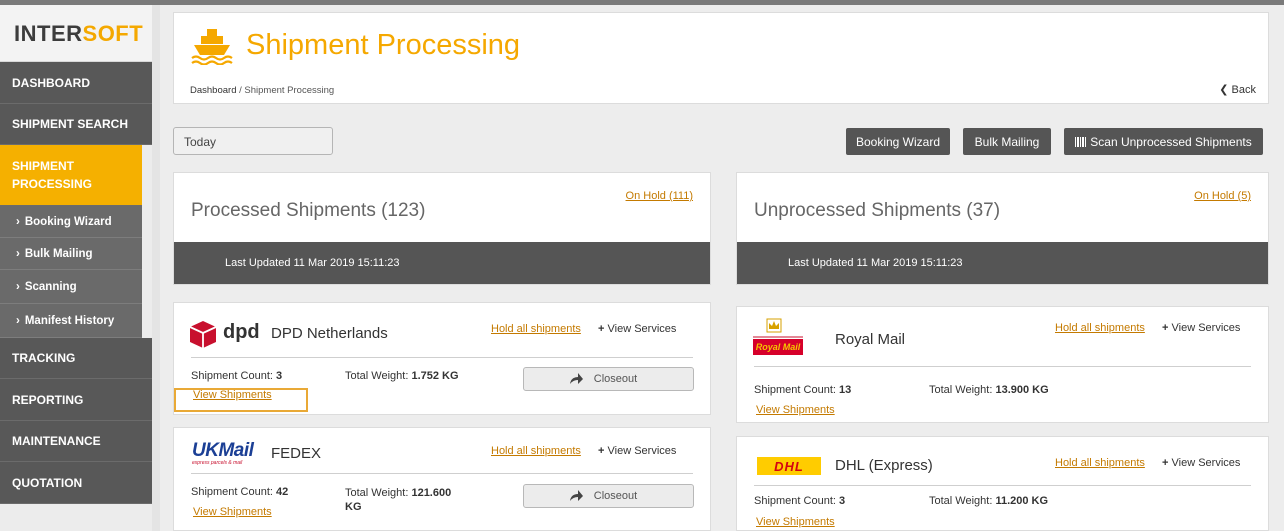  I want to click on page-title: Shipment Processing, so click(383, 45).